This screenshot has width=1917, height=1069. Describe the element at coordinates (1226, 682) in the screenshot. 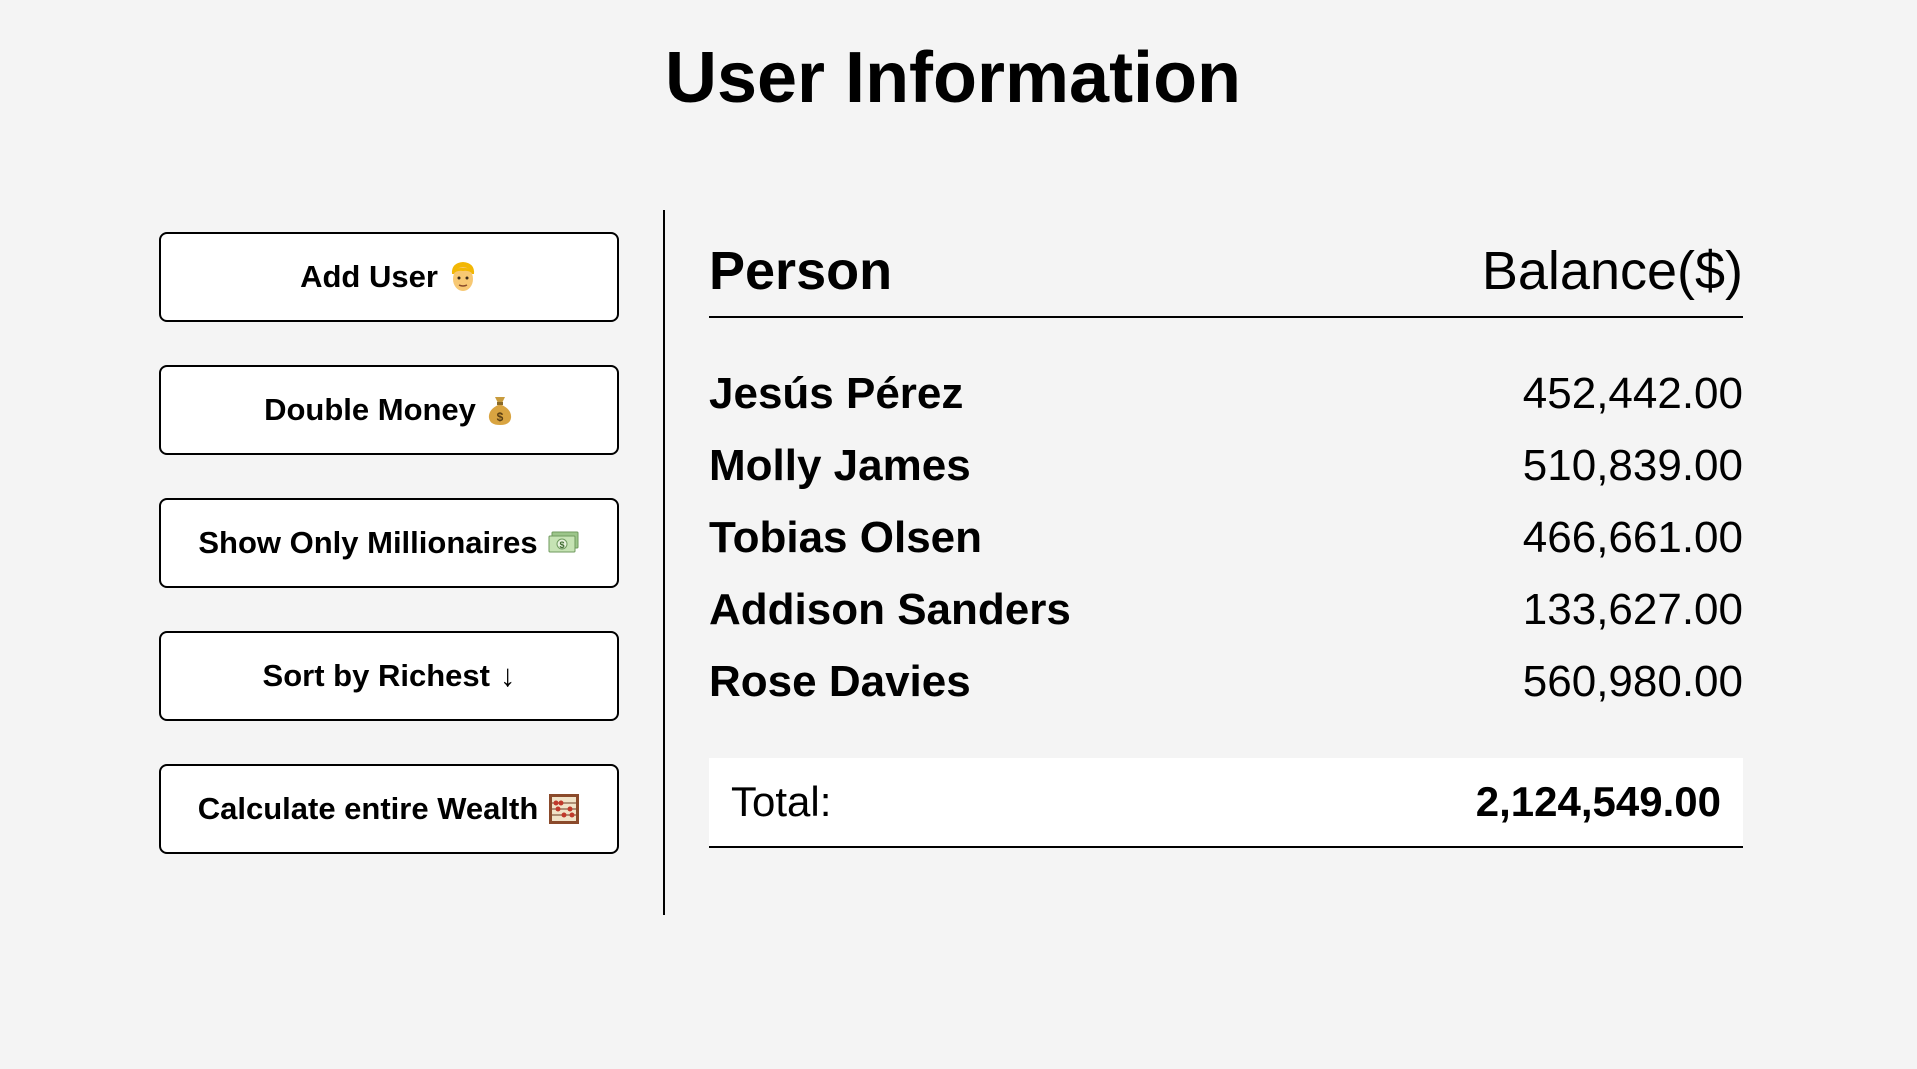

I see `table-row: Rose Davies 560,980.00` at that location.